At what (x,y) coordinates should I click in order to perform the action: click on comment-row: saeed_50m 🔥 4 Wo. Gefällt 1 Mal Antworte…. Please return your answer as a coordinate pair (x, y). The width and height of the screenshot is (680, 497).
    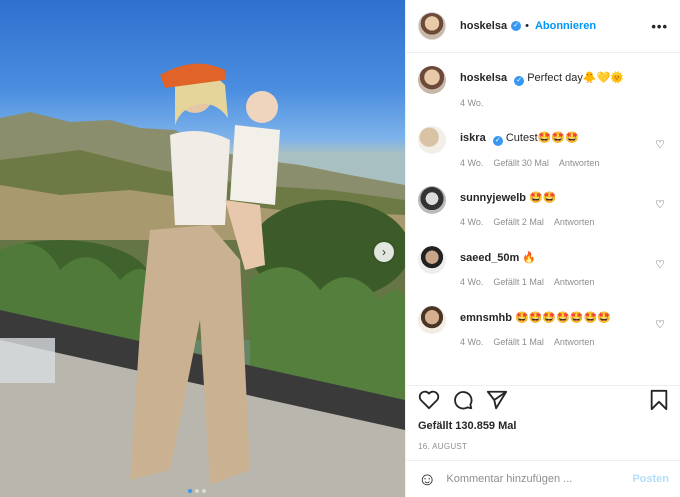
    Looking at the image, I should click on (543, 276).